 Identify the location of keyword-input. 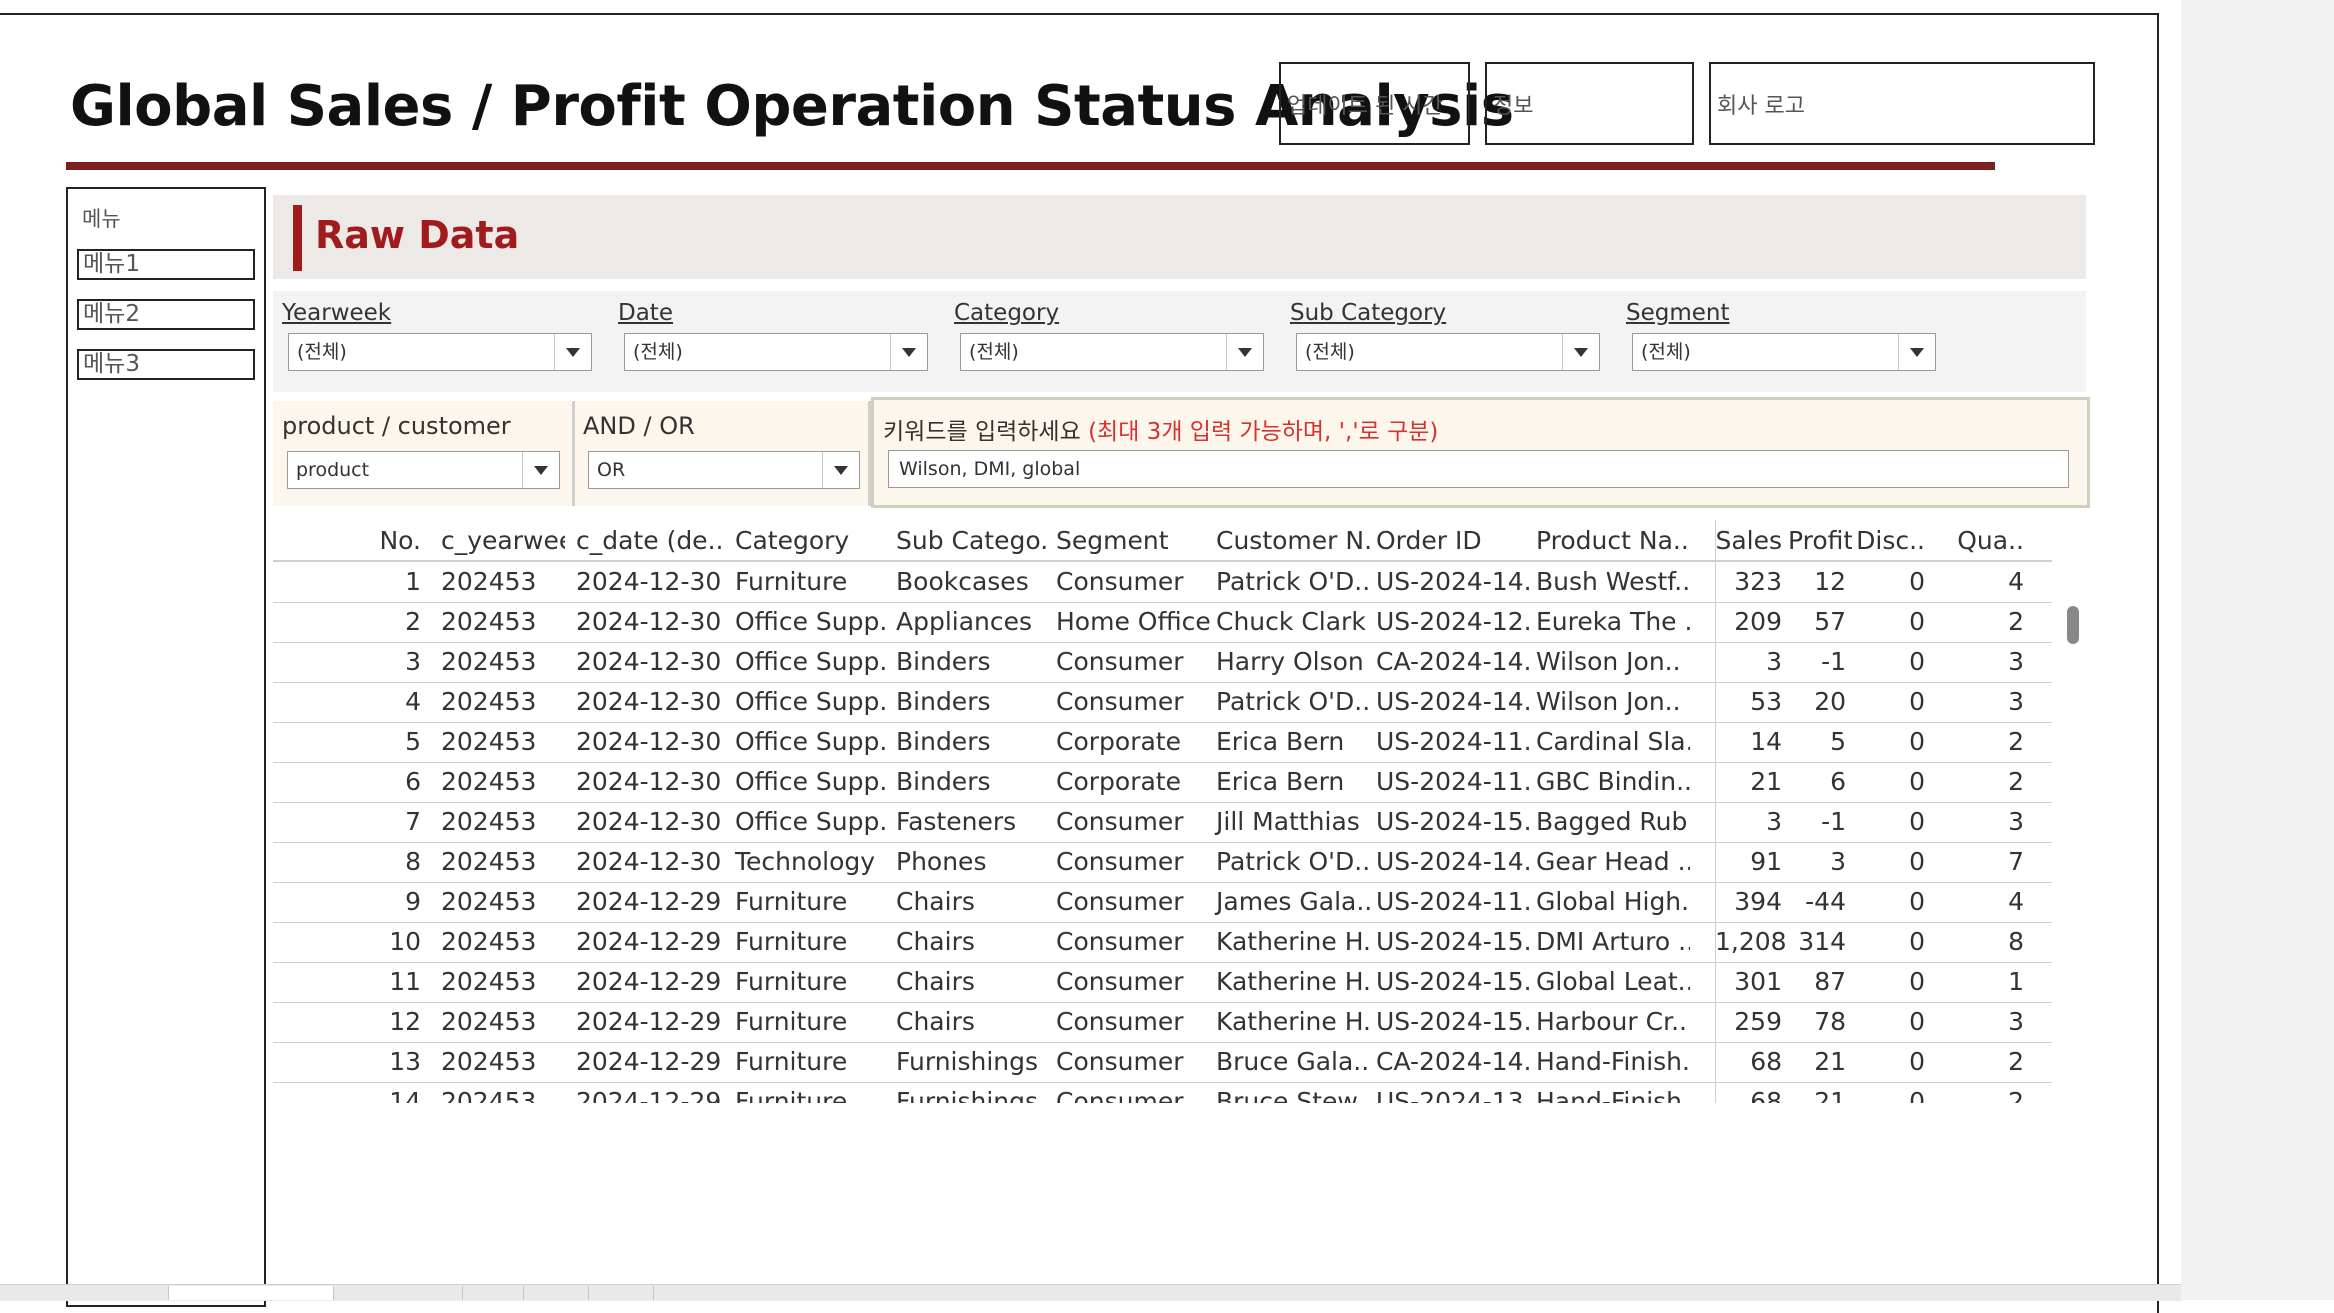
(1478, 469).